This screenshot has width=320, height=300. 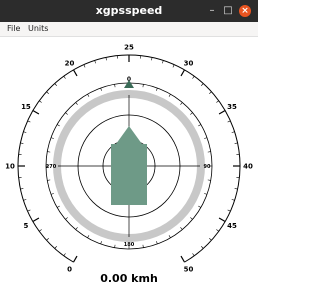 I want to click on heading-marker-icon, so click(x=129, y=84).